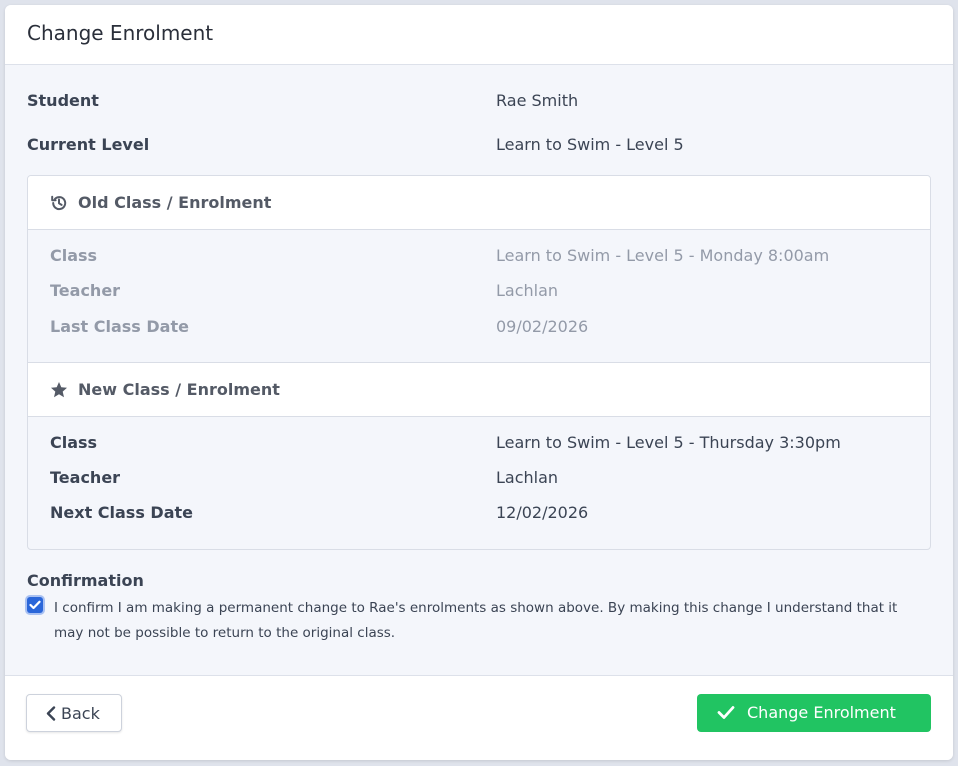 This screenshot has width=958, height=766. I want to click on back-button-label: Back, so click(80, 713).